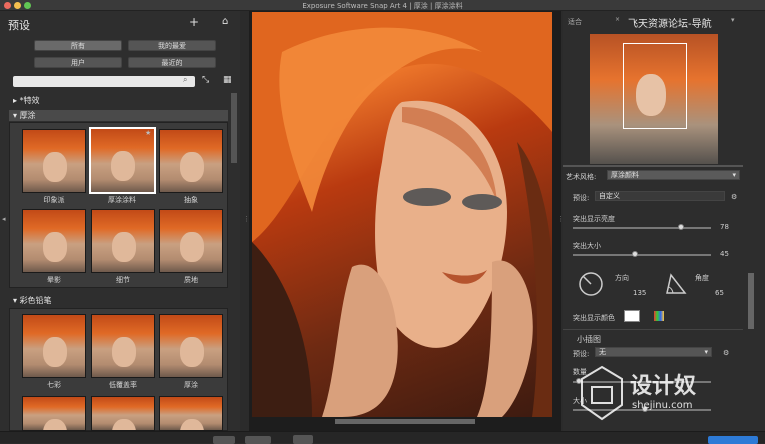 The image size is (765, 444). I want to click on navigator-thumbnail, so click(654, 99).